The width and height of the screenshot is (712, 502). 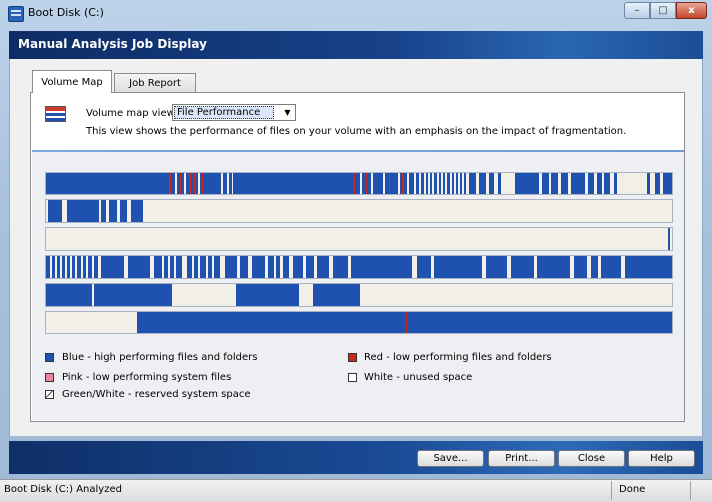 I want to click on volume-map-row-3-graphic, so click(x=359, y=239).